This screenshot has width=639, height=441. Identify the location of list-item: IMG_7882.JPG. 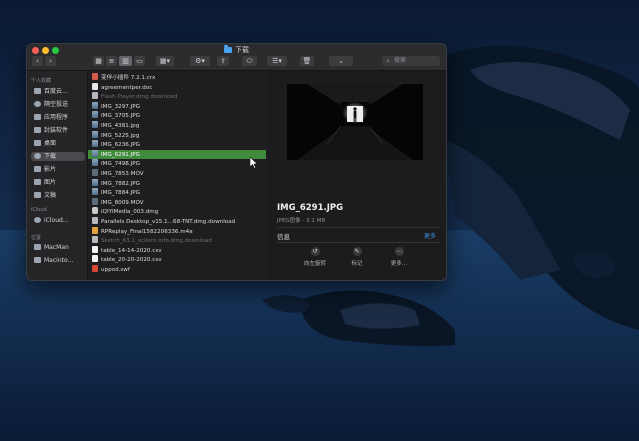
(177, 183).